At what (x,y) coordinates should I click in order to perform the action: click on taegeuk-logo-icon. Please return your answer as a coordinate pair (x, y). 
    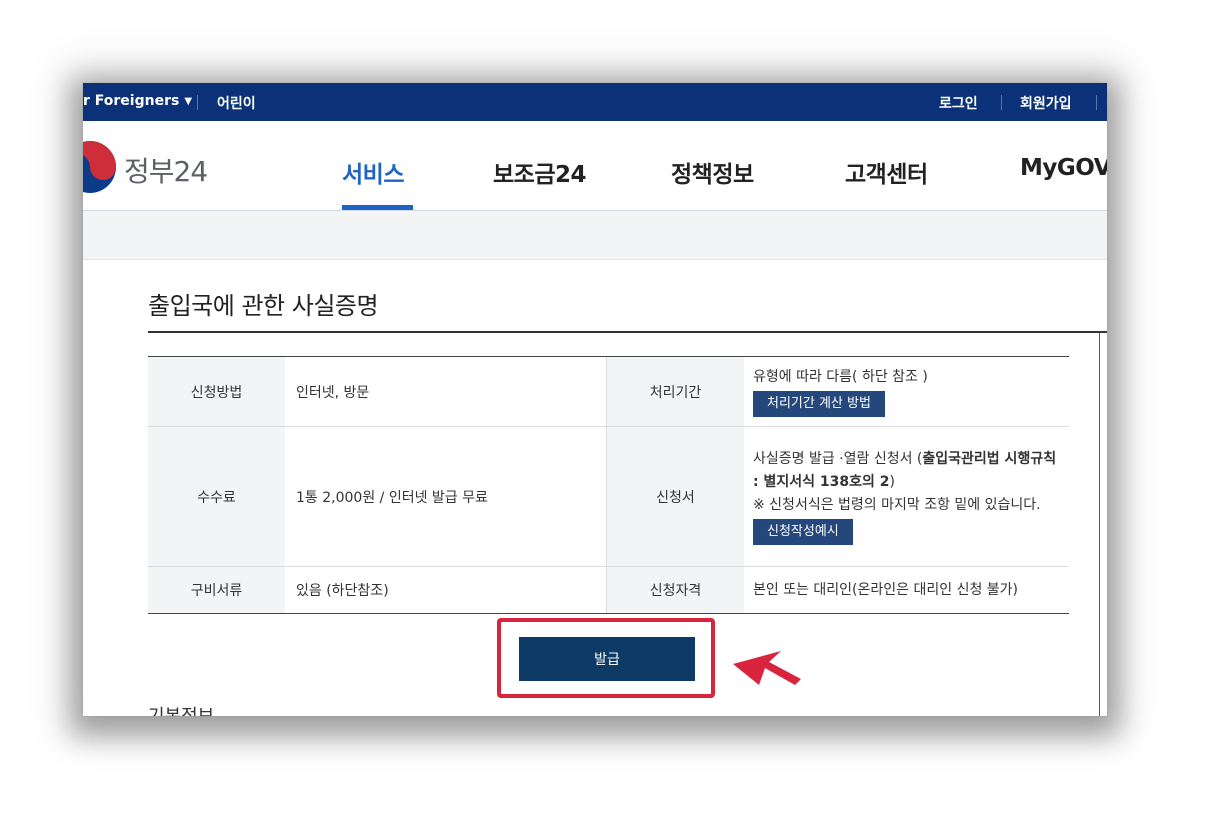
    Looking at the image, I should click on (100, 167).